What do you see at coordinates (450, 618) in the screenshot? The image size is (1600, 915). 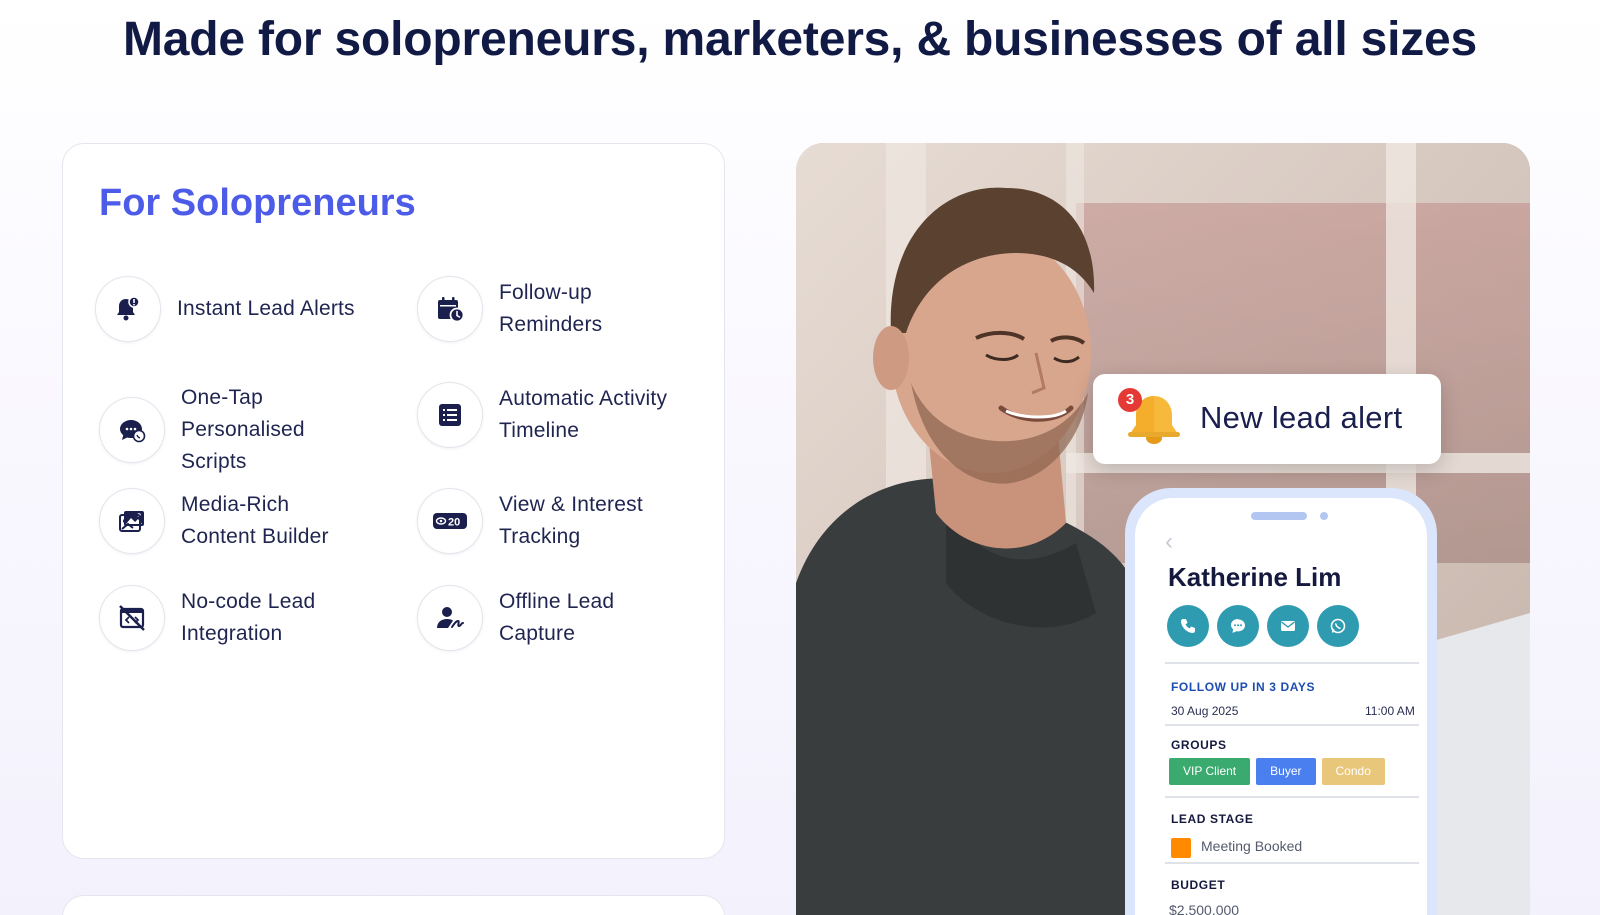 I see `user-signature-icon` at bounding box center [450, 618].